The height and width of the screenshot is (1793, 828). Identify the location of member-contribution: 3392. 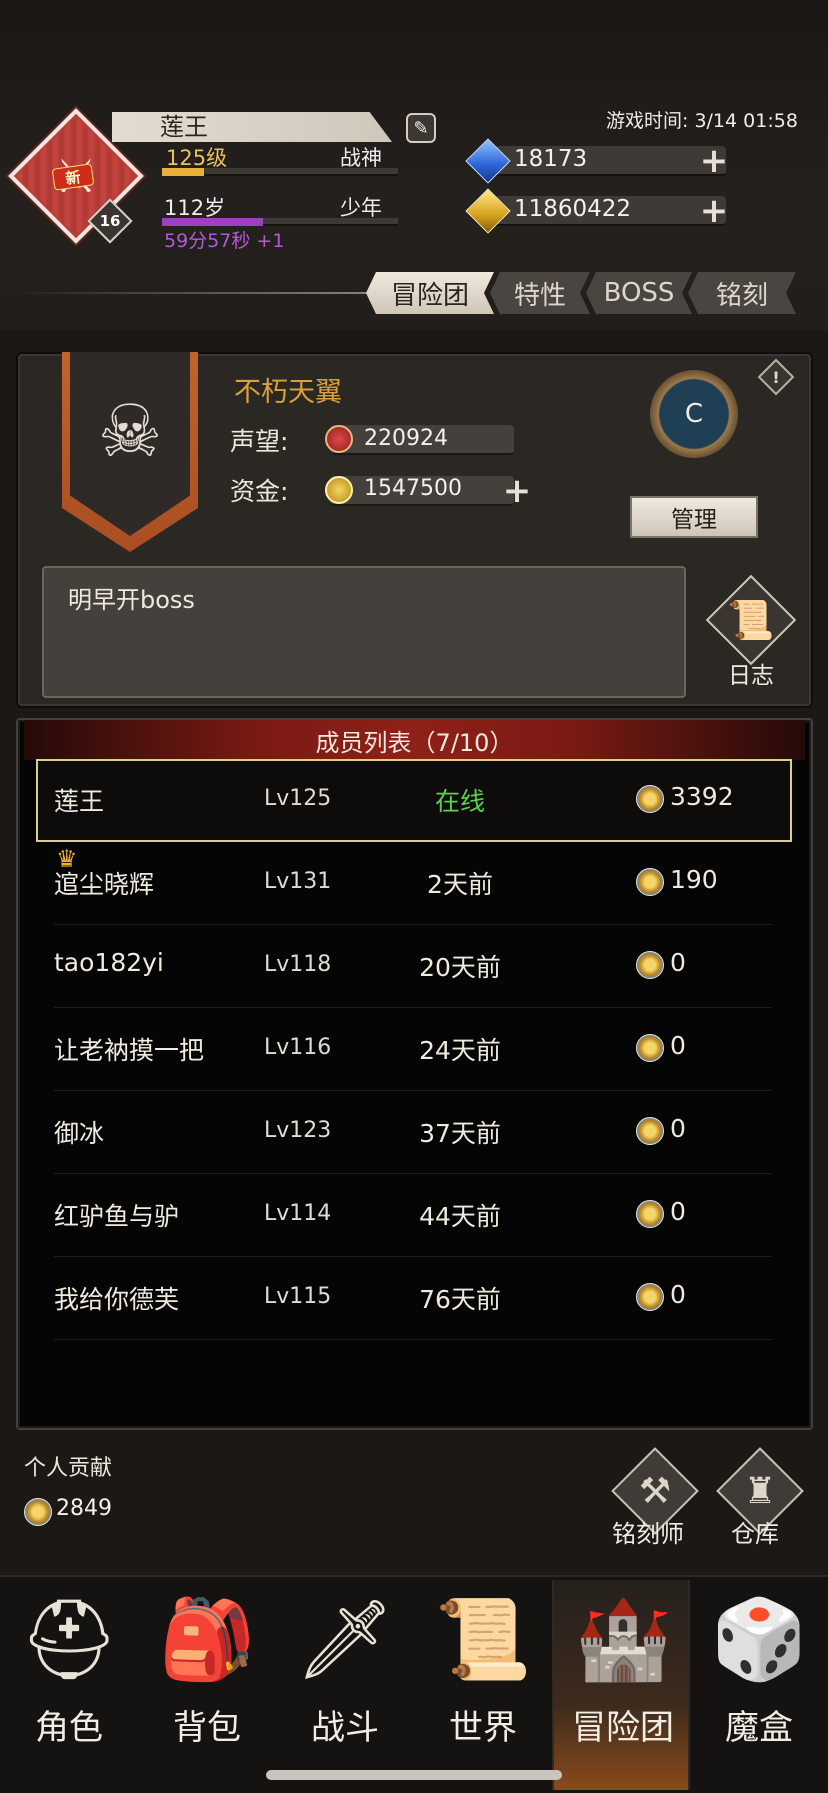
(702, 796).